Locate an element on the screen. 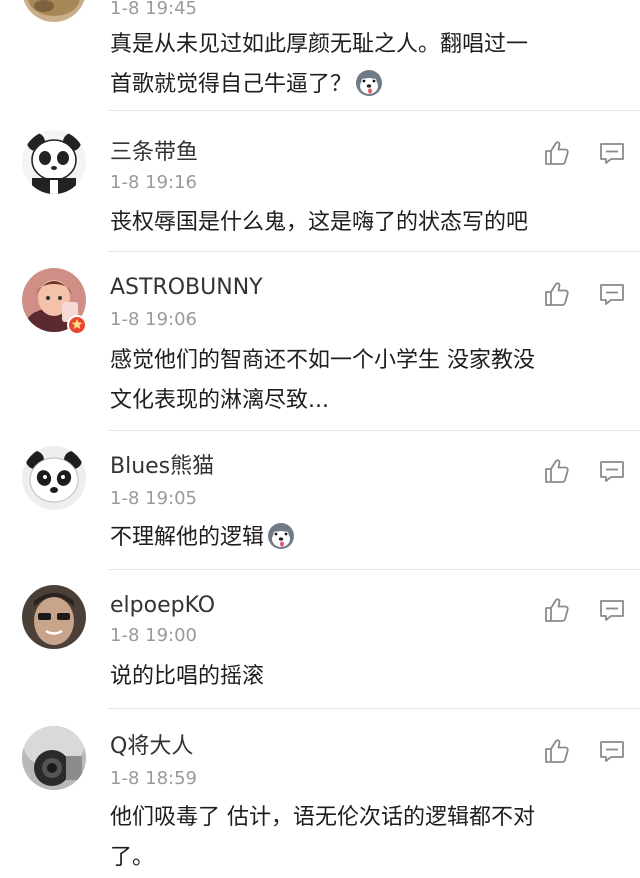 This screenshot has width=640, height=878. comment-text-line: 说的比唱的摇滚 is located at coordinates (187, 676).